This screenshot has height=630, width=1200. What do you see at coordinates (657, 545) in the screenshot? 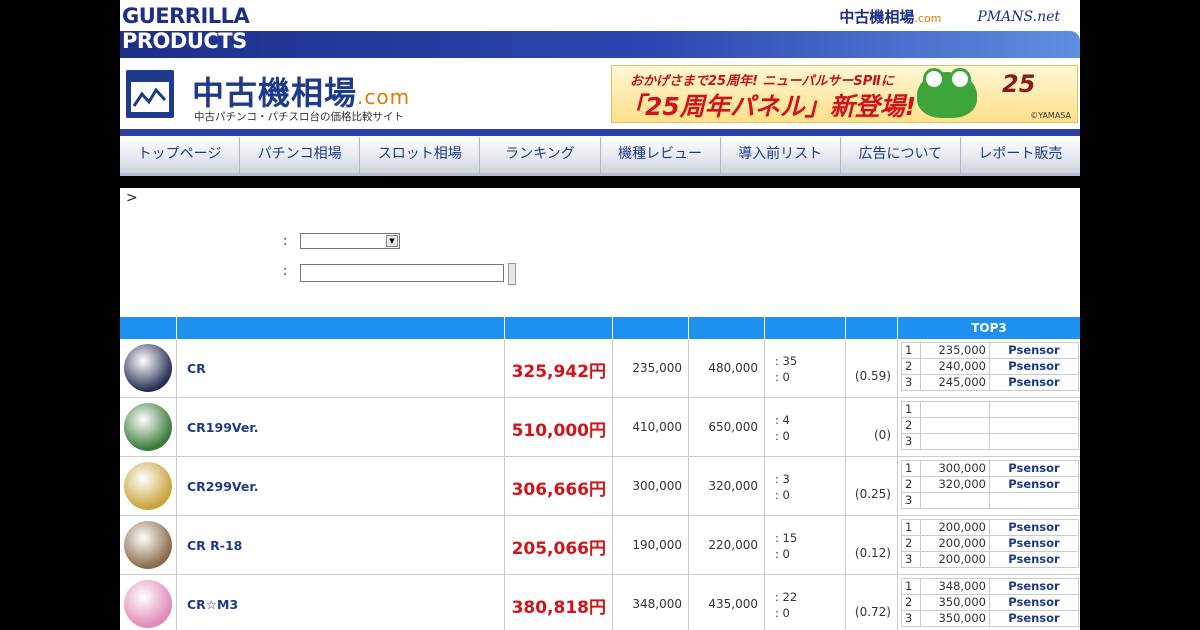
I see `min-price: 190,000` at bounding box center [657, 545].